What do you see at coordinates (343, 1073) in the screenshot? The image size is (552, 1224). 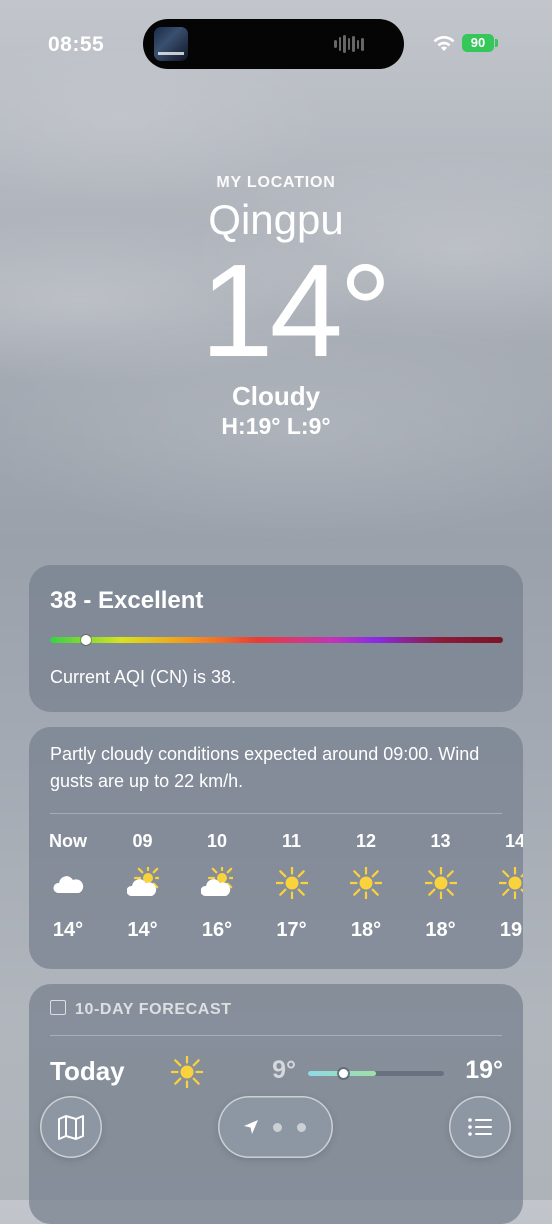 I see `forecast-current-marker` at bounding box center [343, 1073].